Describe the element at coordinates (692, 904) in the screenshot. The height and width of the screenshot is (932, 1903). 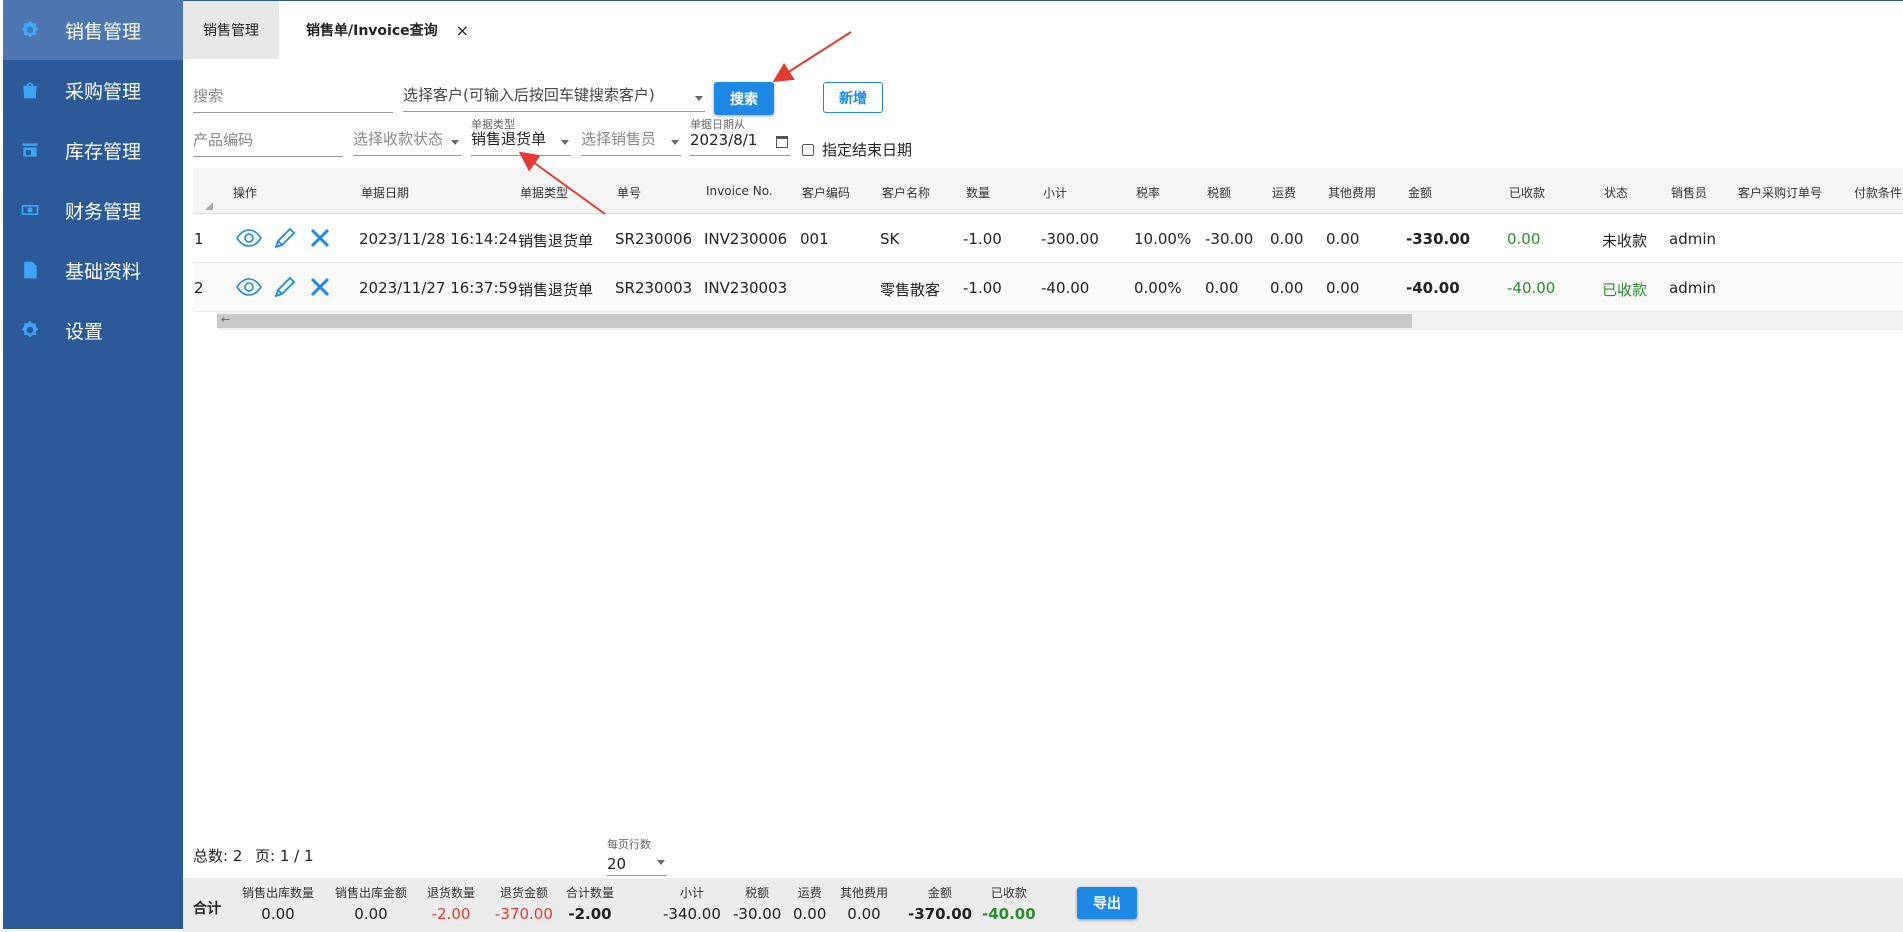
I see `summary-item: 小计 -340.00` at that location.